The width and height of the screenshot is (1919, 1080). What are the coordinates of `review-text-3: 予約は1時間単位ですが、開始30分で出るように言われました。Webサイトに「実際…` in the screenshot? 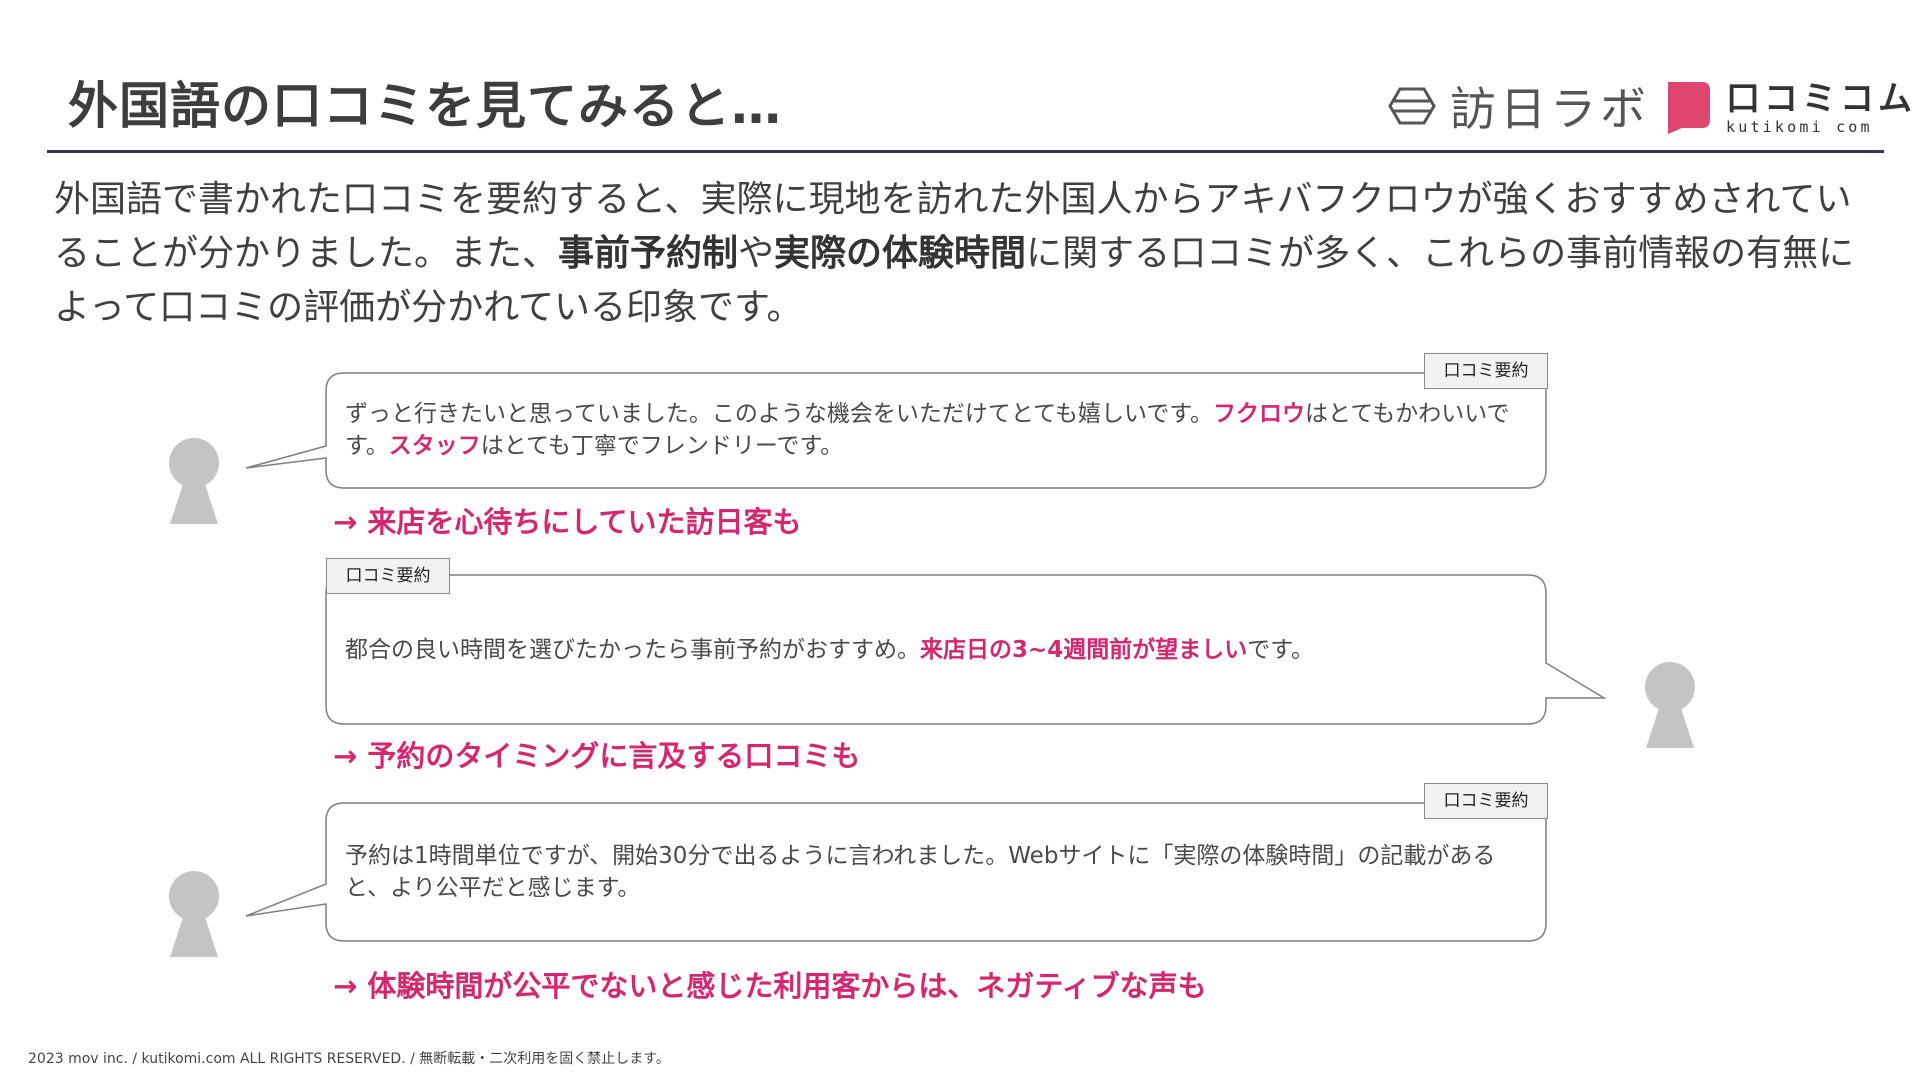 It's located at (940, 872).